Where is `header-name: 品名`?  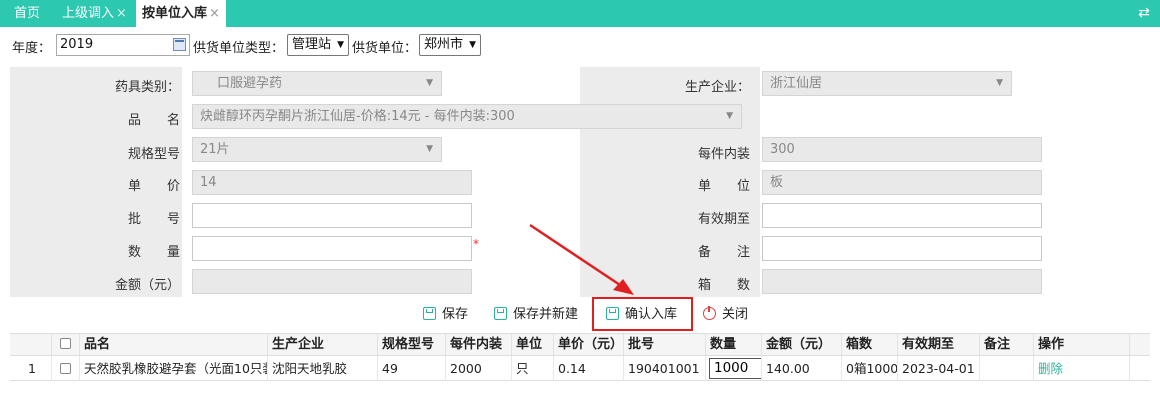
header-name: 品名 is located at coordinates (174, 345).